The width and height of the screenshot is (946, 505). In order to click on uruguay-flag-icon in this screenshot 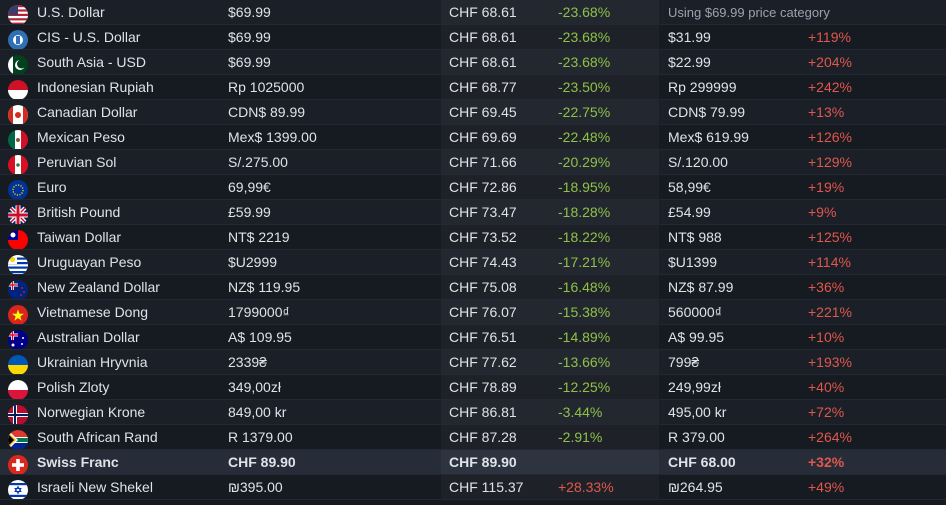, I will do `click(18, 264)`.